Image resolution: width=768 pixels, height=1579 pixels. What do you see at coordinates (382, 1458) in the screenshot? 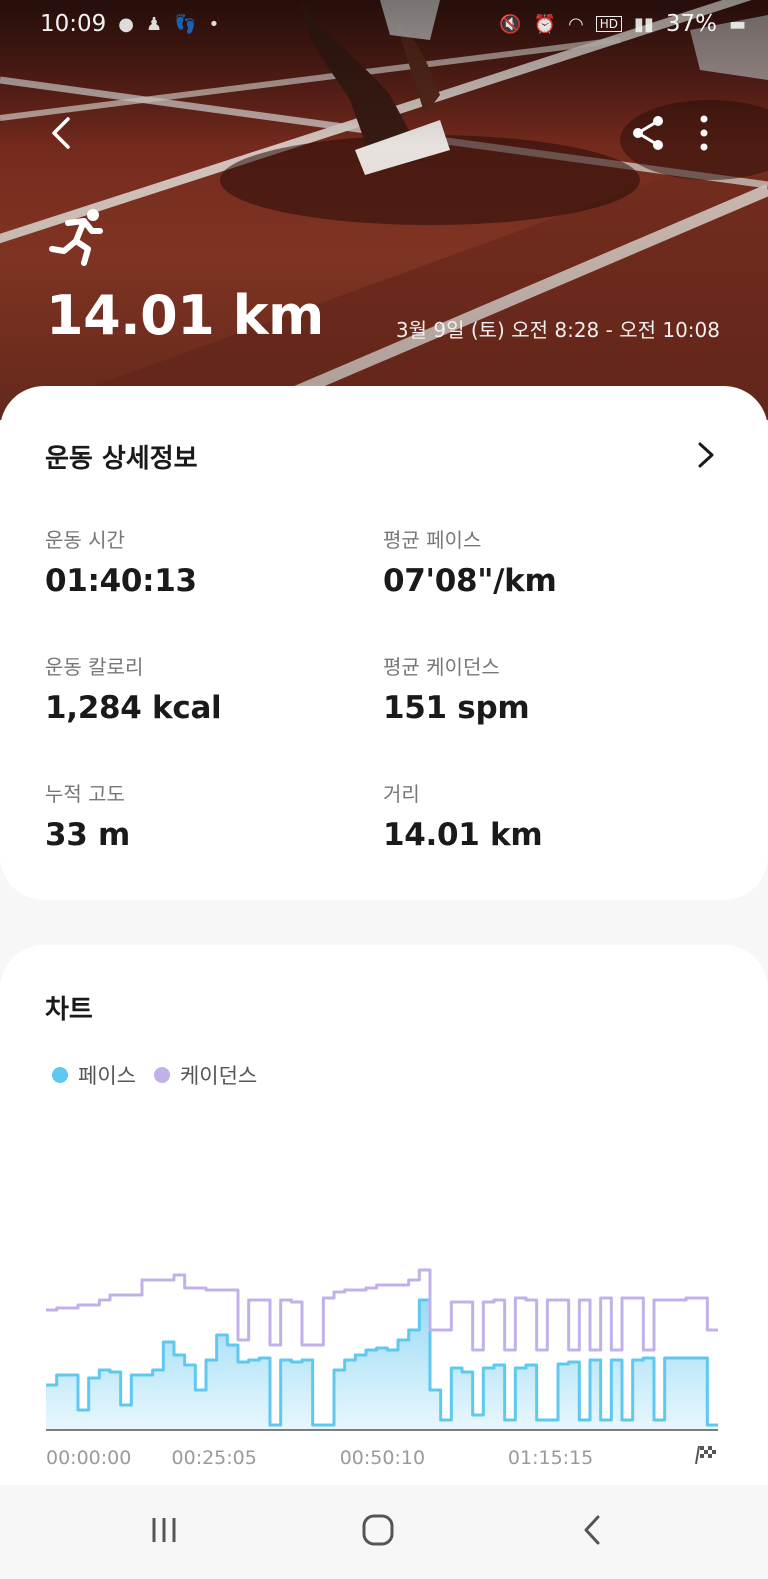
I see `x-tick-label: 00:50:10` at bounding box center [382, 1458].